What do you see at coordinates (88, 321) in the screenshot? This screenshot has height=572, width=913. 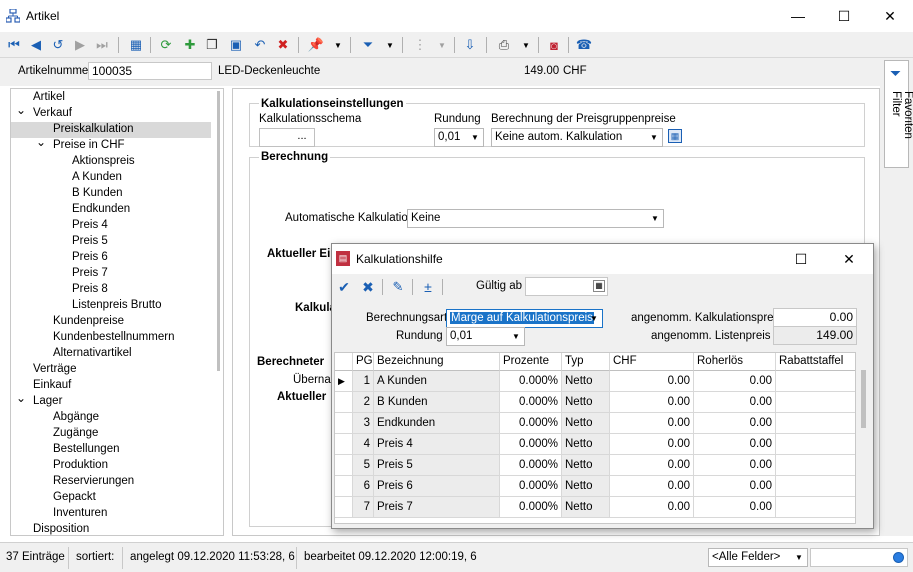 I see `tree-item: Kundenpreise` at bounding box center [88, 321].